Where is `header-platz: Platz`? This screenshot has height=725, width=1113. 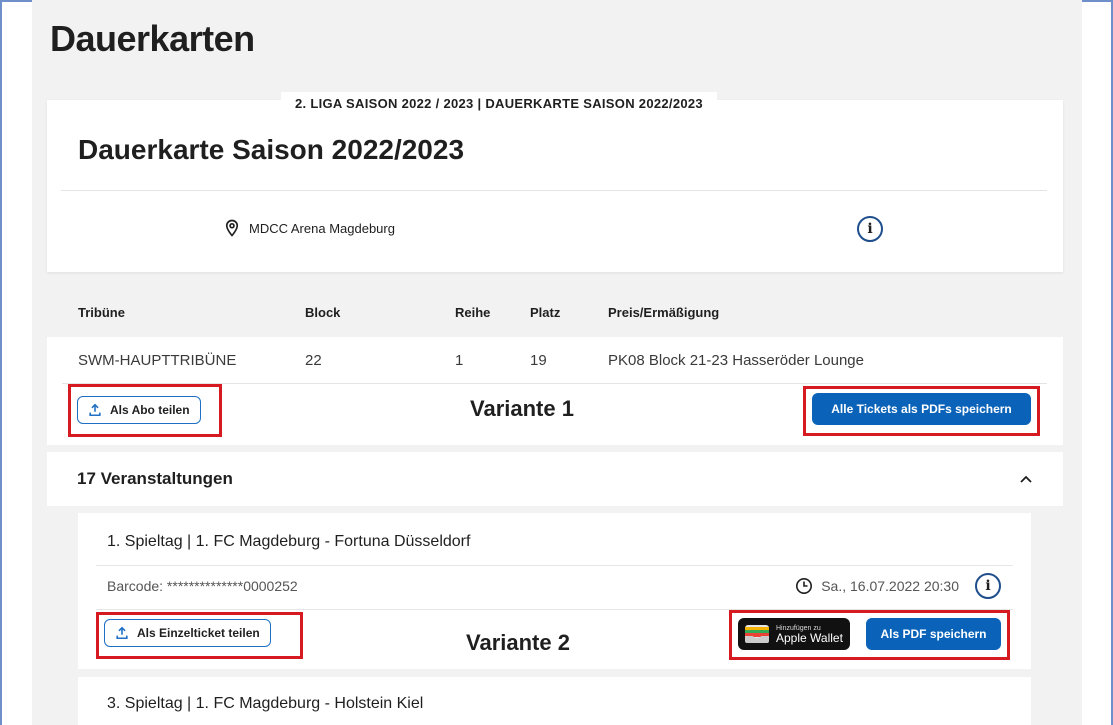 header-platz: Platz is located at coordinates (545, 312).